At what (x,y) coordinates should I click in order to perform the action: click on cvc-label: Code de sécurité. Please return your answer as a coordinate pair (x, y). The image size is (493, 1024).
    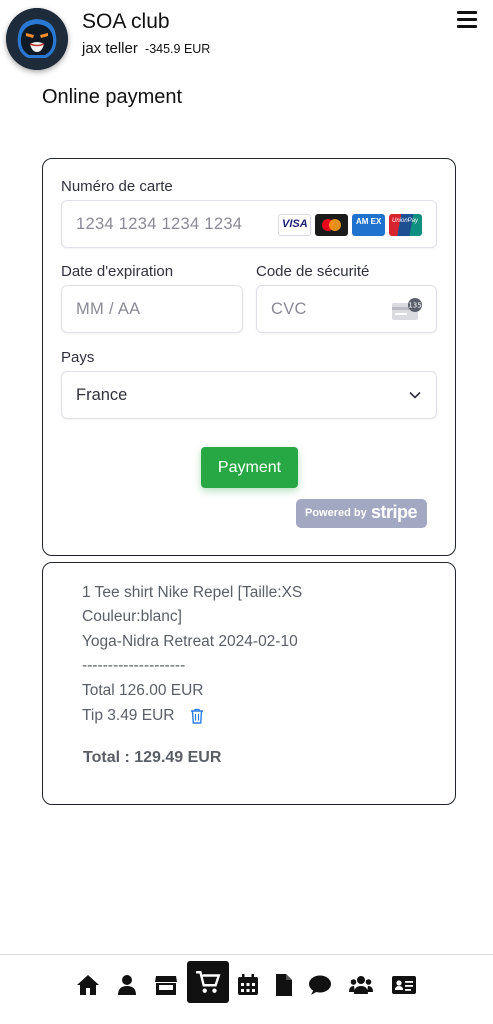
    Looking at the image, I should click on (313, 271).